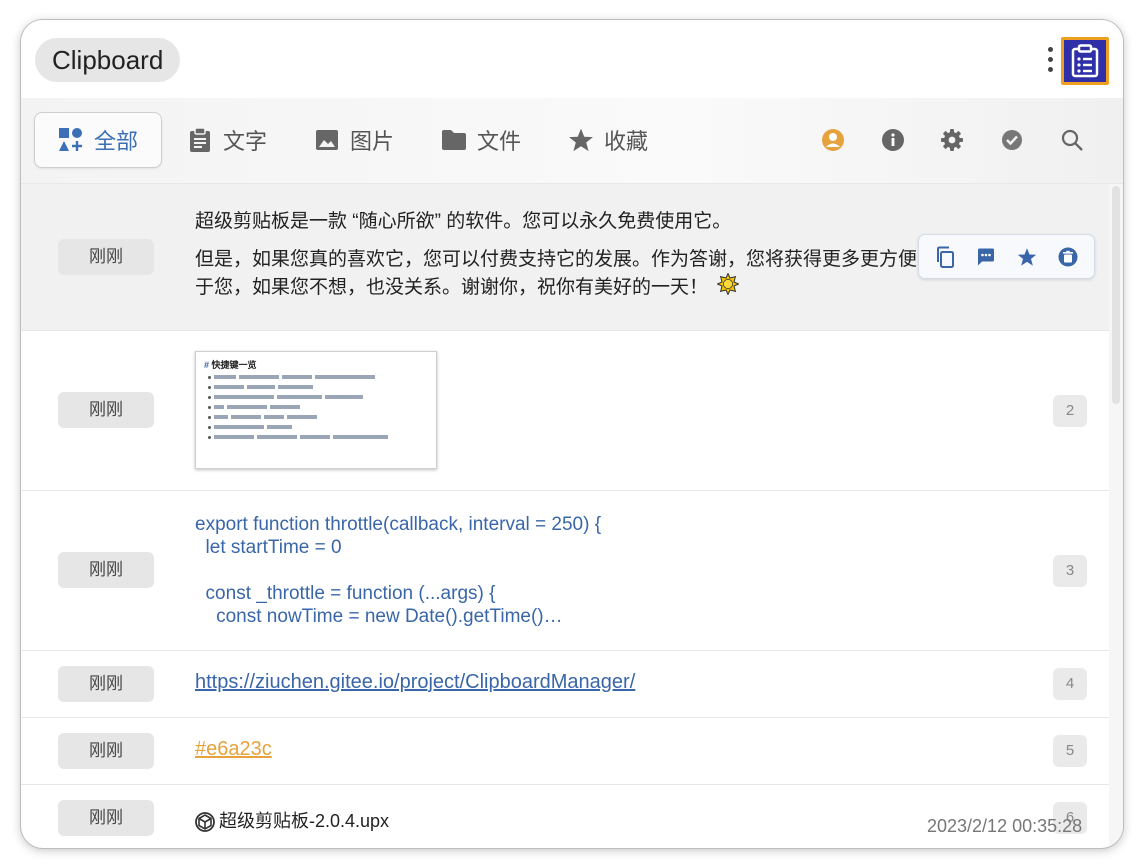  What do you see at coordinates (728, 287) in the screenshot?
I see `sun-emoji-icon` at bounding box center [728, 287].